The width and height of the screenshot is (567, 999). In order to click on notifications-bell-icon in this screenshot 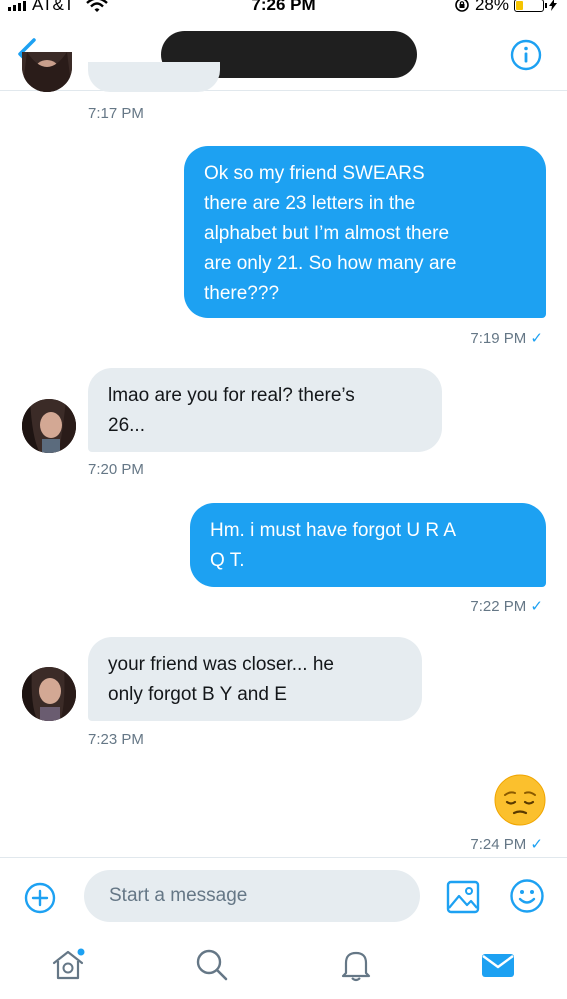, I will do `click(356, 965)`.